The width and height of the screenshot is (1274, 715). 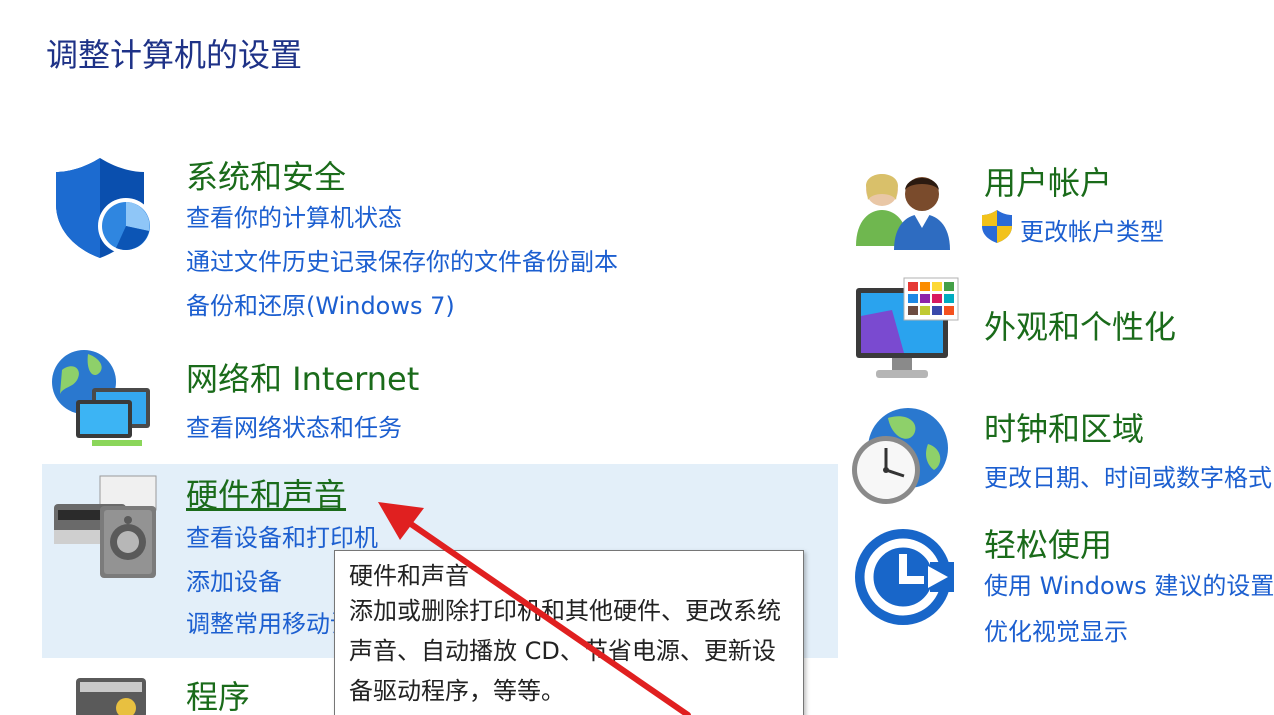 I want to click on programs-icon, so click(x=106, y=693).